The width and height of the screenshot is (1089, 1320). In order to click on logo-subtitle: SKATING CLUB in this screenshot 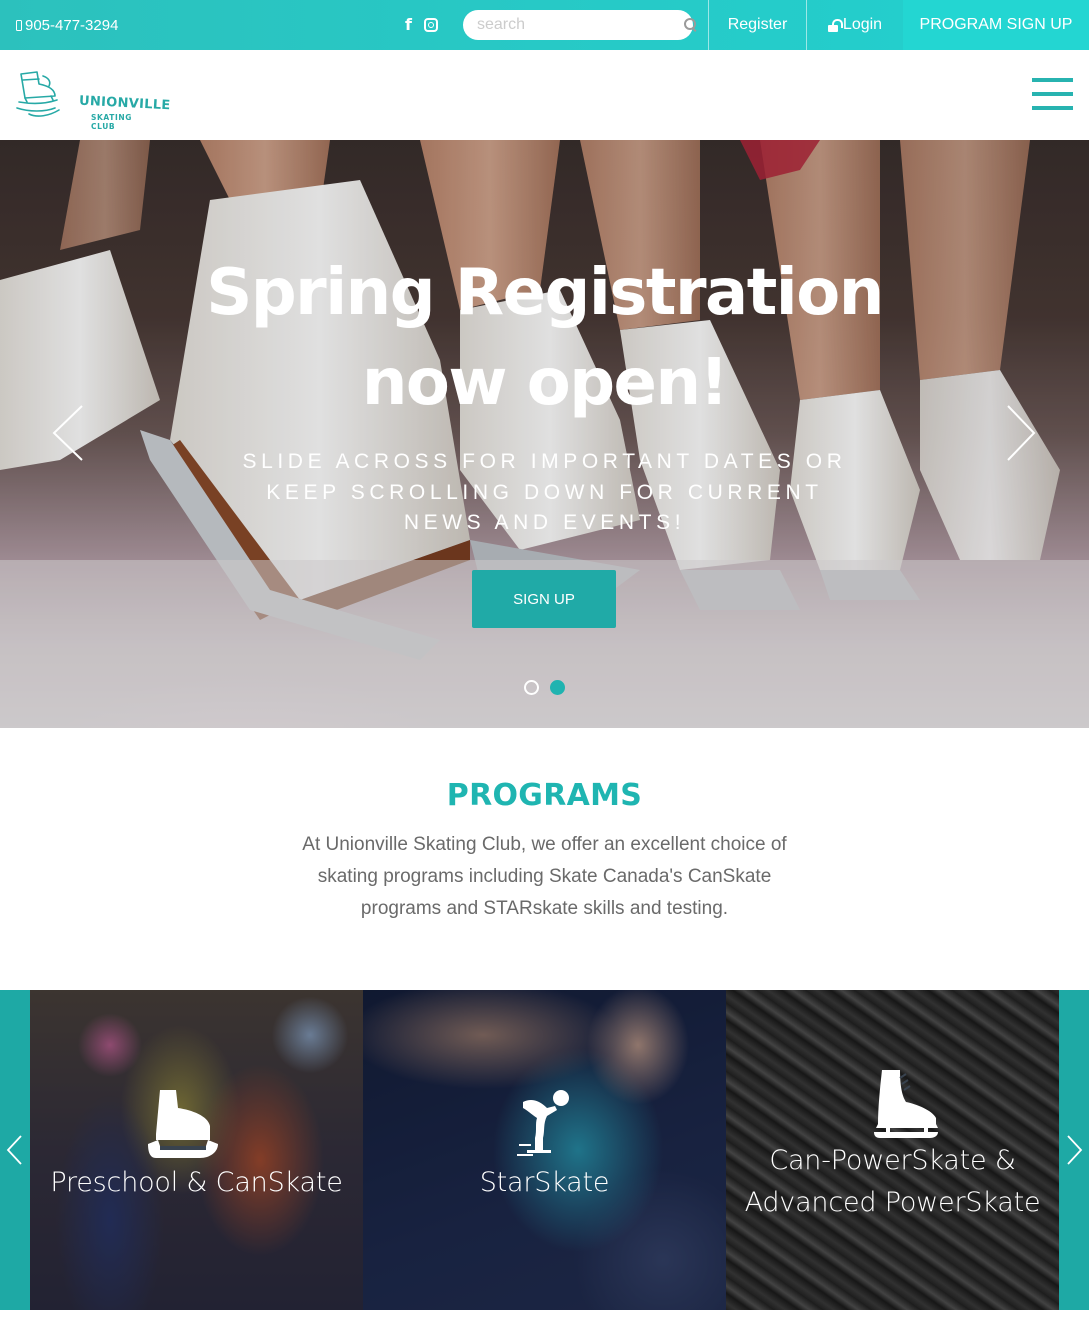, I will do `click(111, 122)`.